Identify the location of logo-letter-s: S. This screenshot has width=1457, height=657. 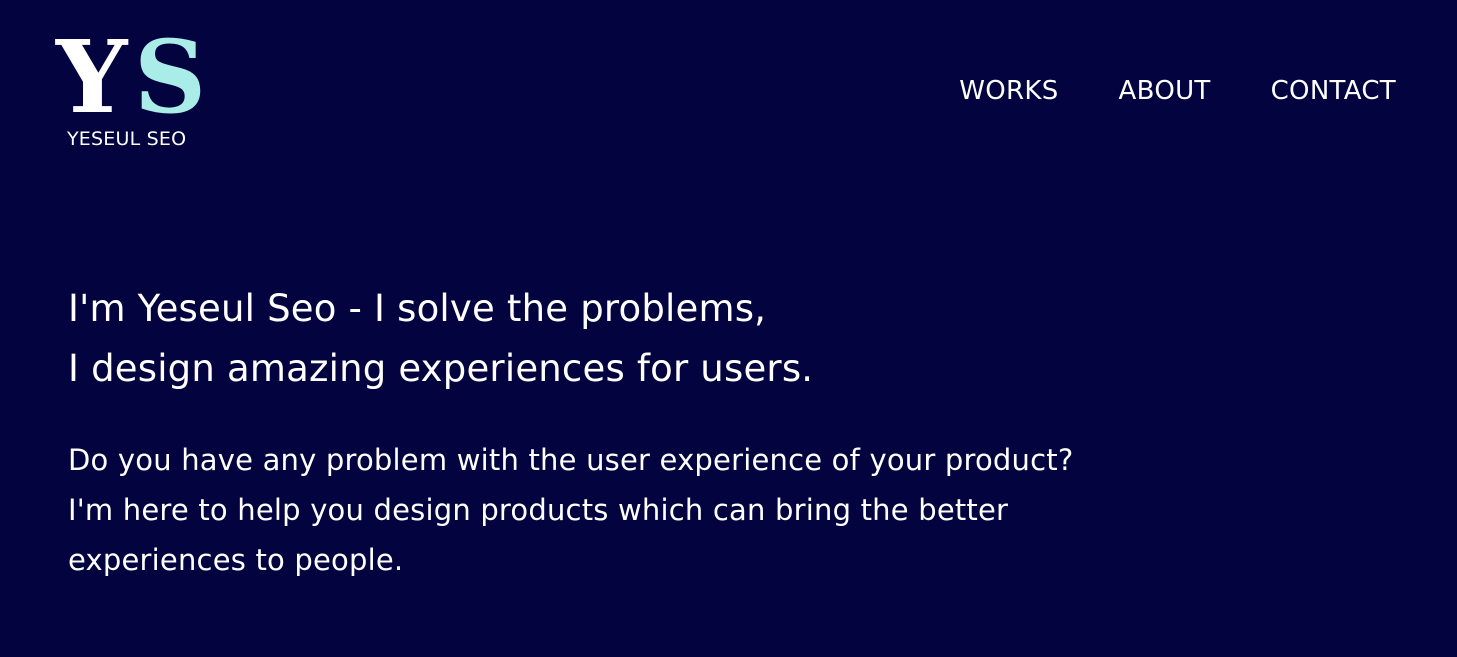
(170, 77).